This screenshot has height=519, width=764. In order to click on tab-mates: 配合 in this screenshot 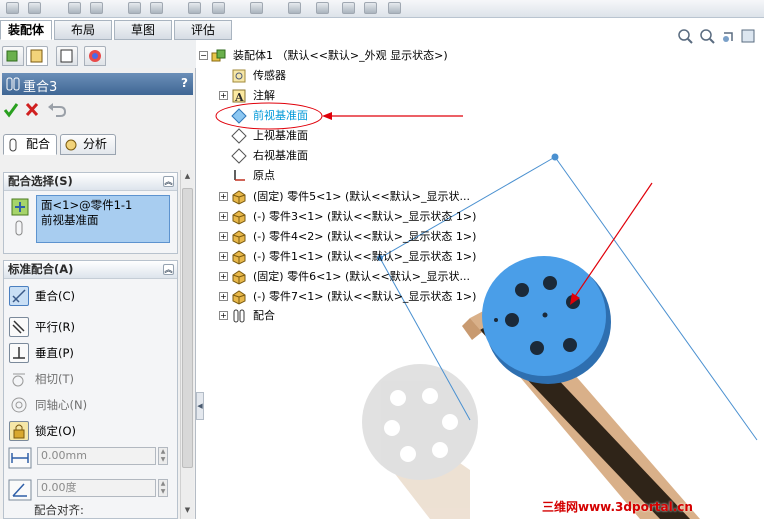, I will do `click(30, 144)`.